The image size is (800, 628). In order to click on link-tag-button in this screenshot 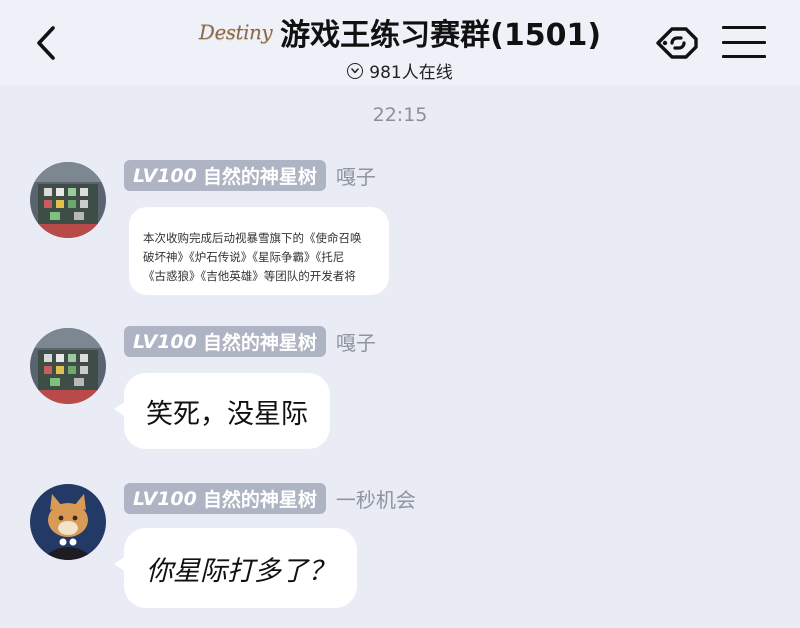, I will do `click(677, 43)`.